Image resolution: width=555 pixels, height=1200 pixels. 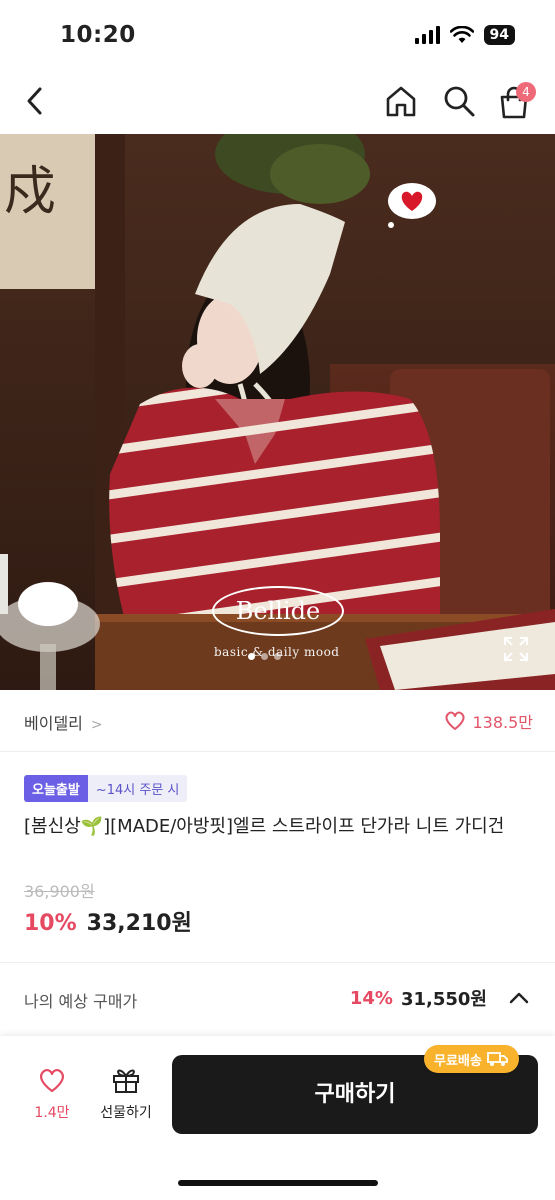 I want to click on wifi-icon, so click(x=461, y=34).